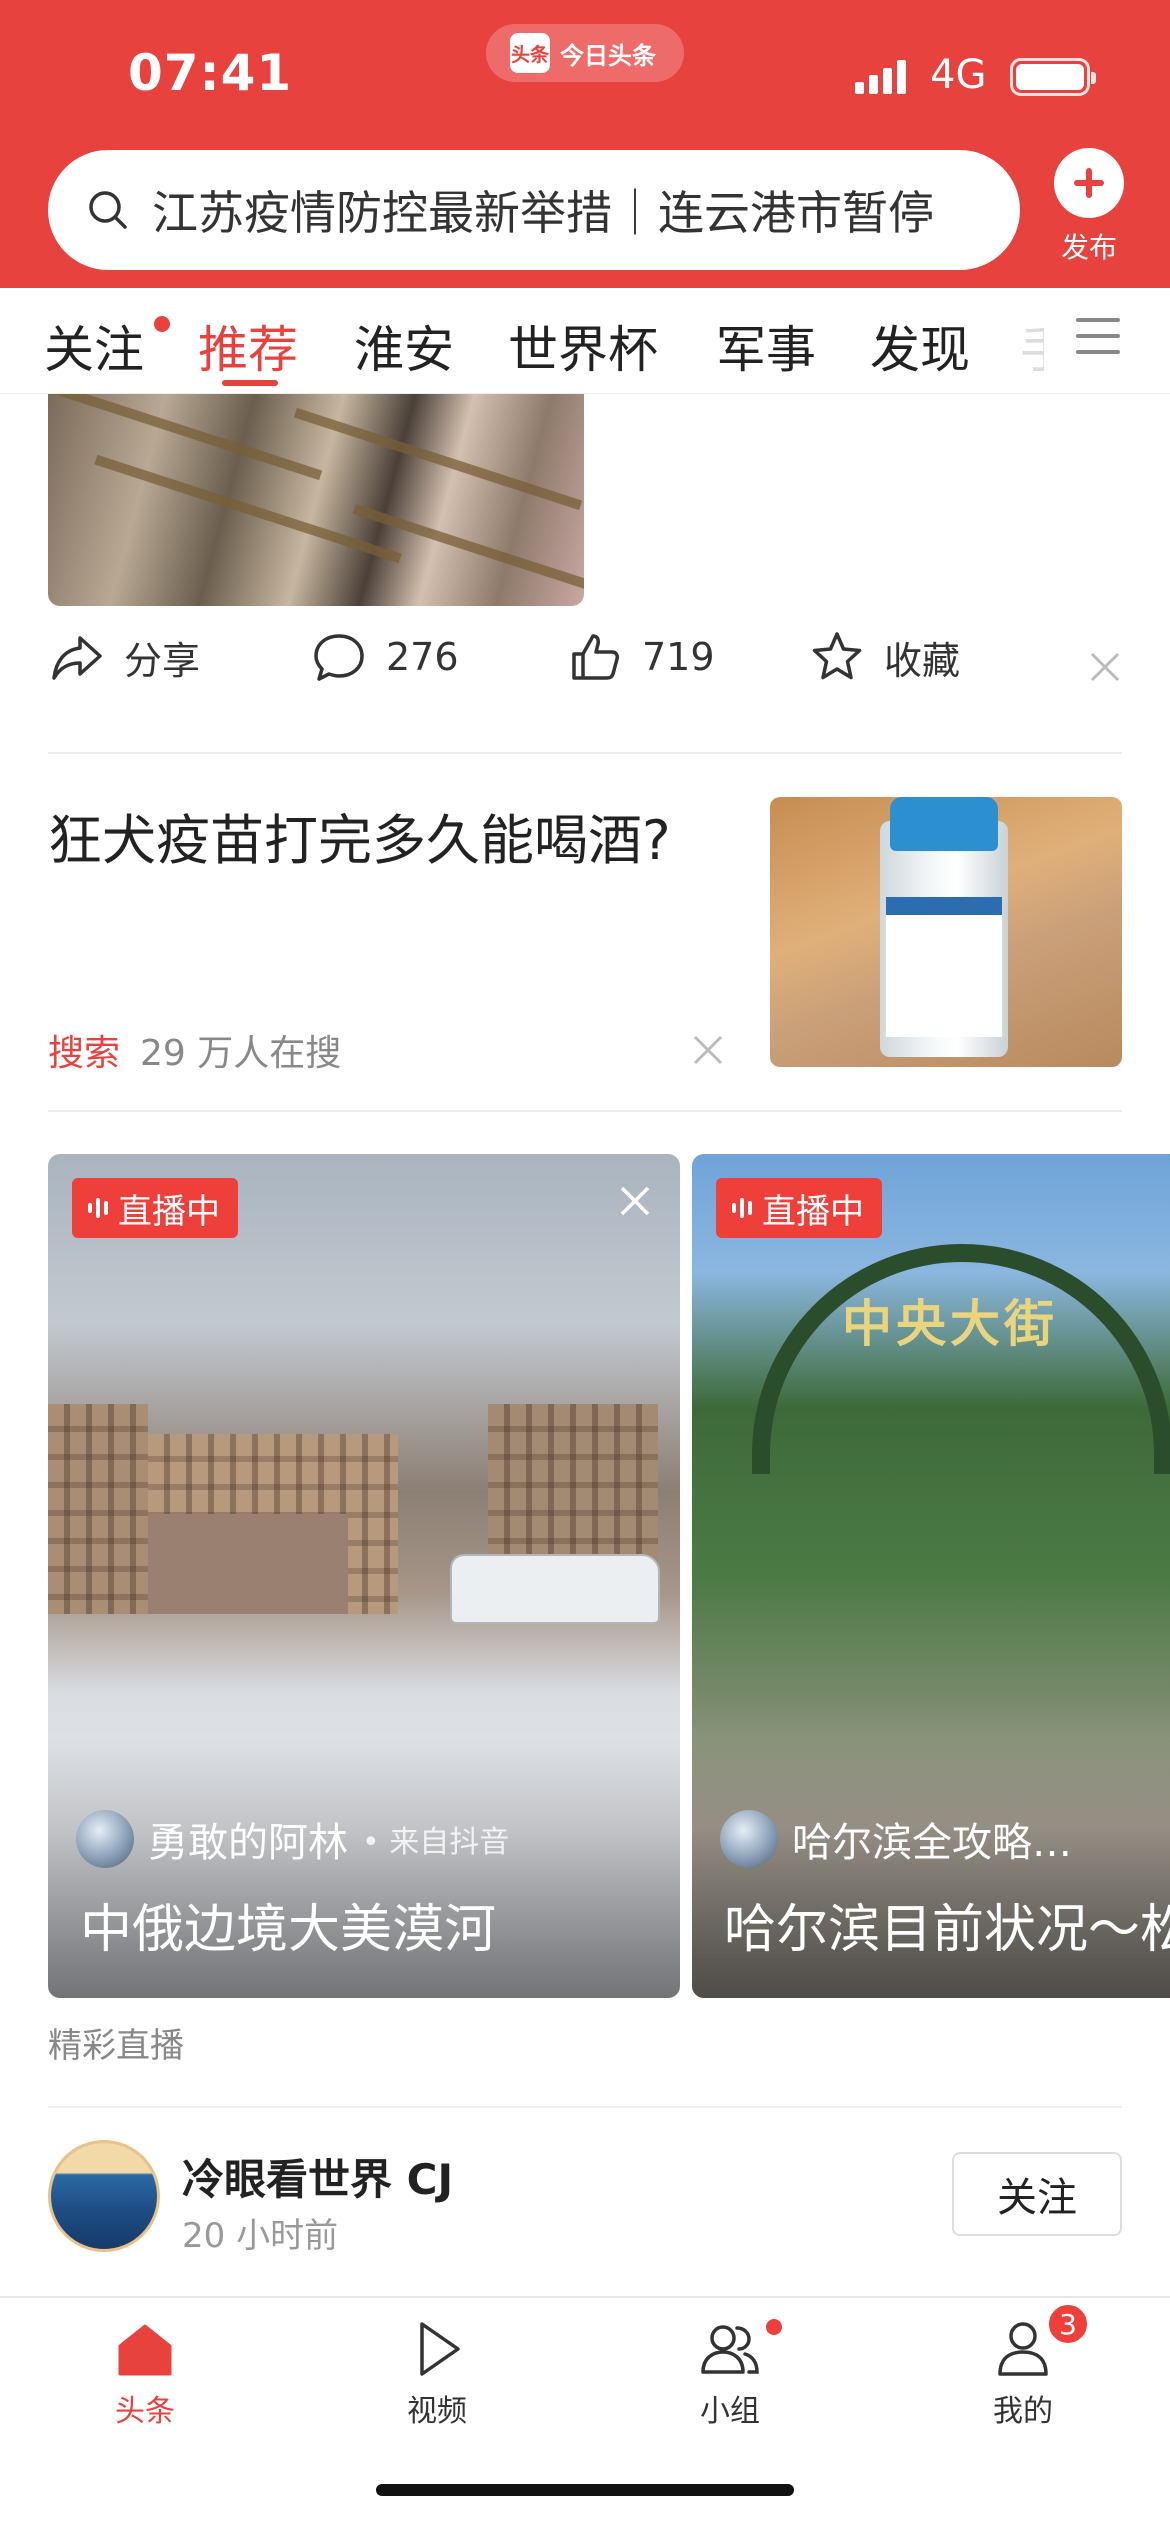  Describe the element at coordinates (640, 657) in the screenshot. I see `like-button: 719` at that location.